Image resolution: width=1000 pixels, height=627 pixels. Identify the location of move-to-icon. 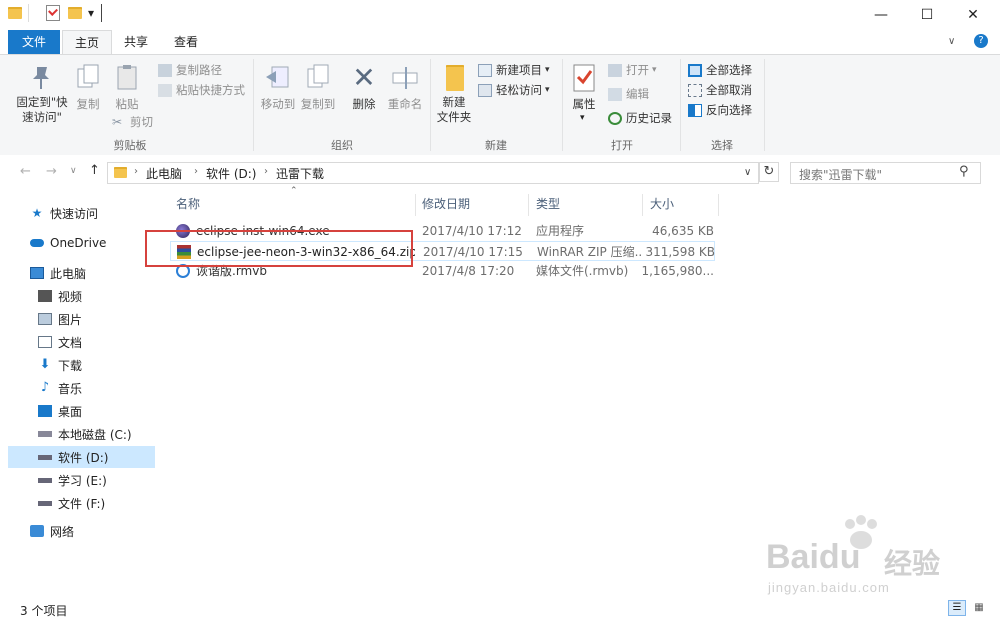
(278, 78).